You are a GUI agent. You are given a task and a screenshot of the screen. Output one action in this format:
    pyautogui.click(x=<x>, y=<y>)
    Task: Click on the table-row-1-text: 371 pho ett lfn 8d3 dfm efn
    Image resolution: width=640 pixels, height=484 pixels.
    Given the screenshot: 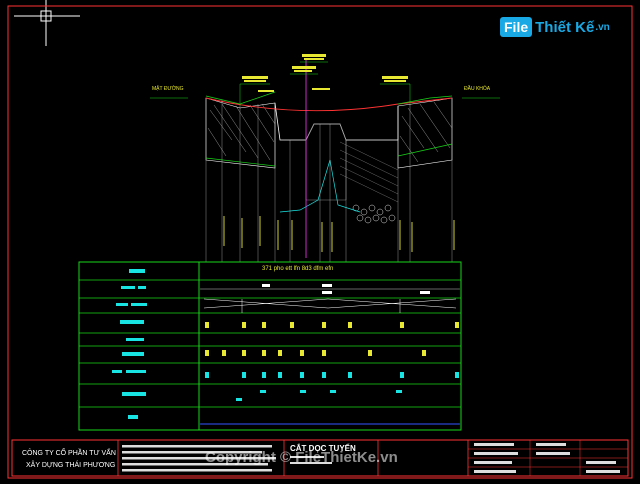 What is the action you would take?
    pyautogui.click(x=298, y=269)
    